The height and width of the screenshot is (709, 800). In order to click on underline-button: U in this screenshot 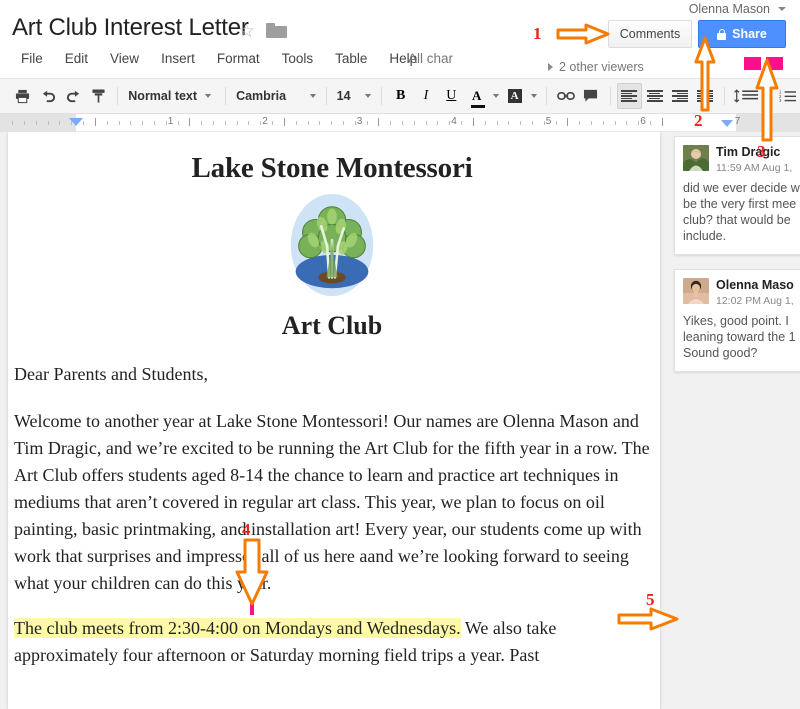, I will do `click(451, 96)`.